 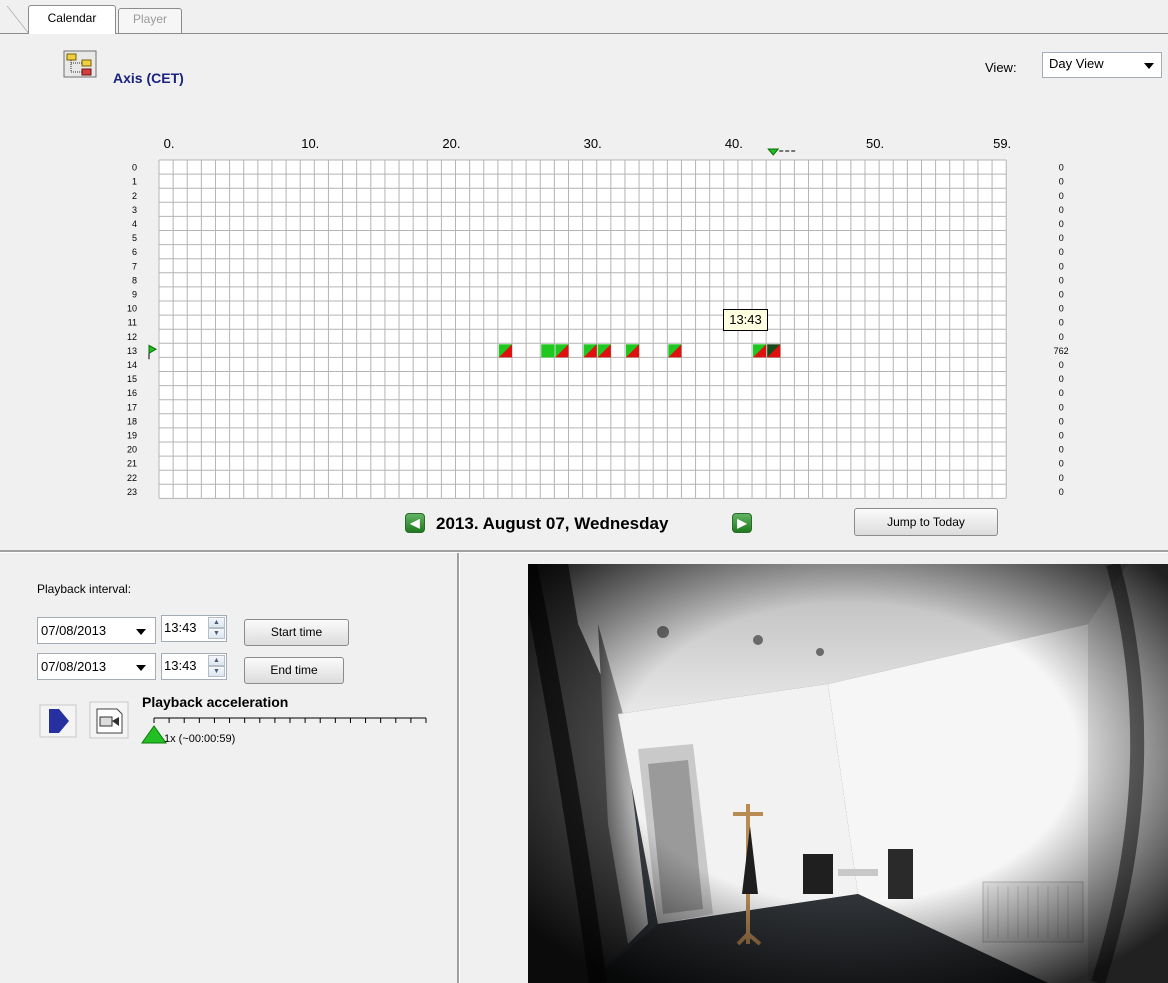 I want to click on hour-label: 5, so click(x=134, y=238).